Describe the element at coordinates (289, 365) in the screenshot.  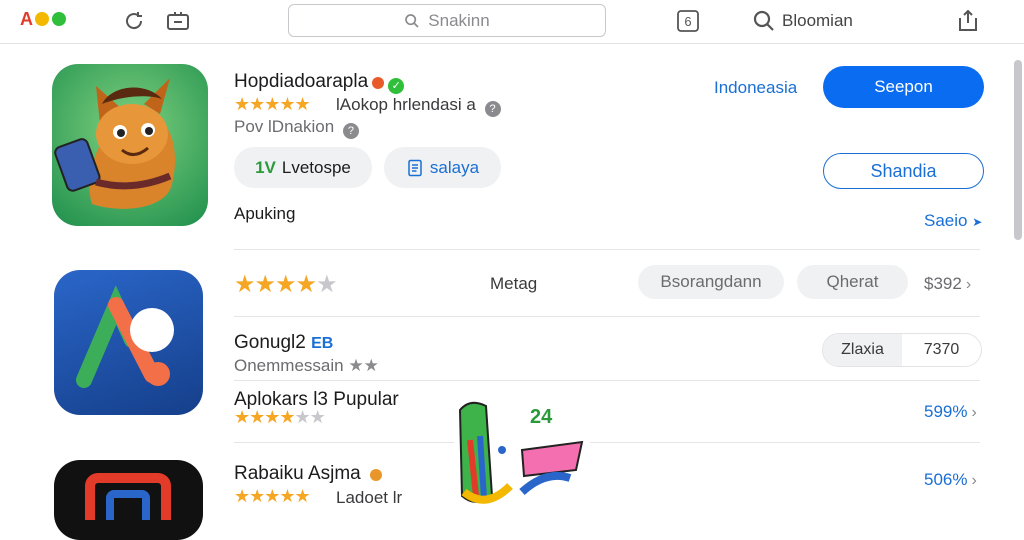
I see `subtitle-text: Onemmessain` at that location.